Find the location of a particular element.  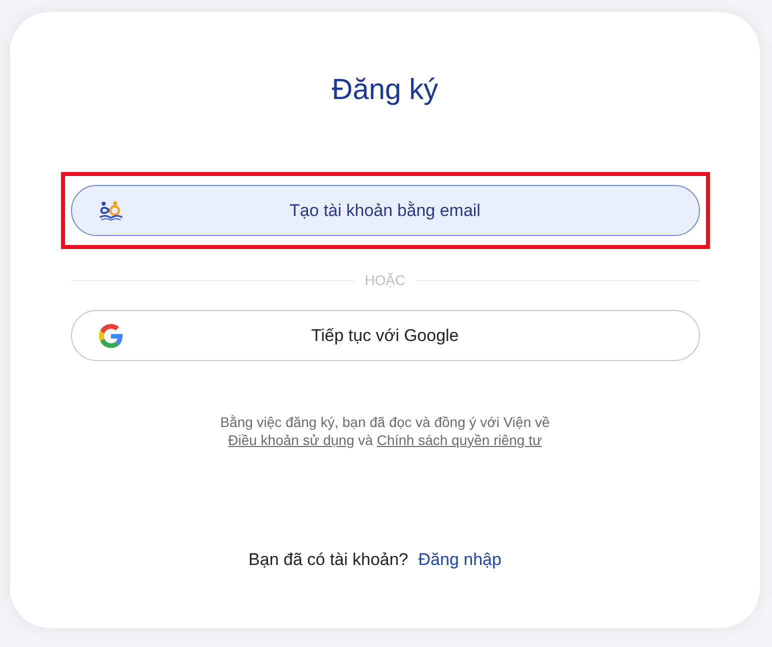

infinity-book-logo-icon is located at coordinates (110, 210).